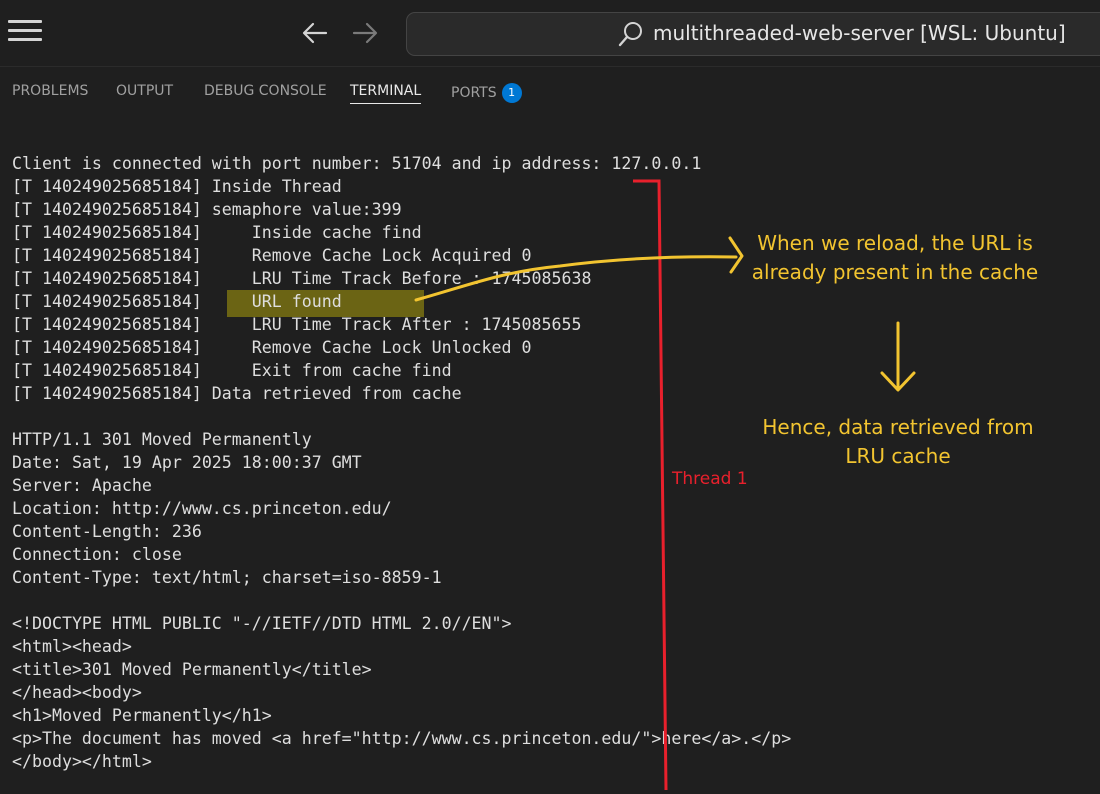 Image resolution: width=1100 pixels, height=794 pixels. Describe the element at coordinates (144, 91) in the screenshot. I see `tab-output: OUTPUT` at that location.